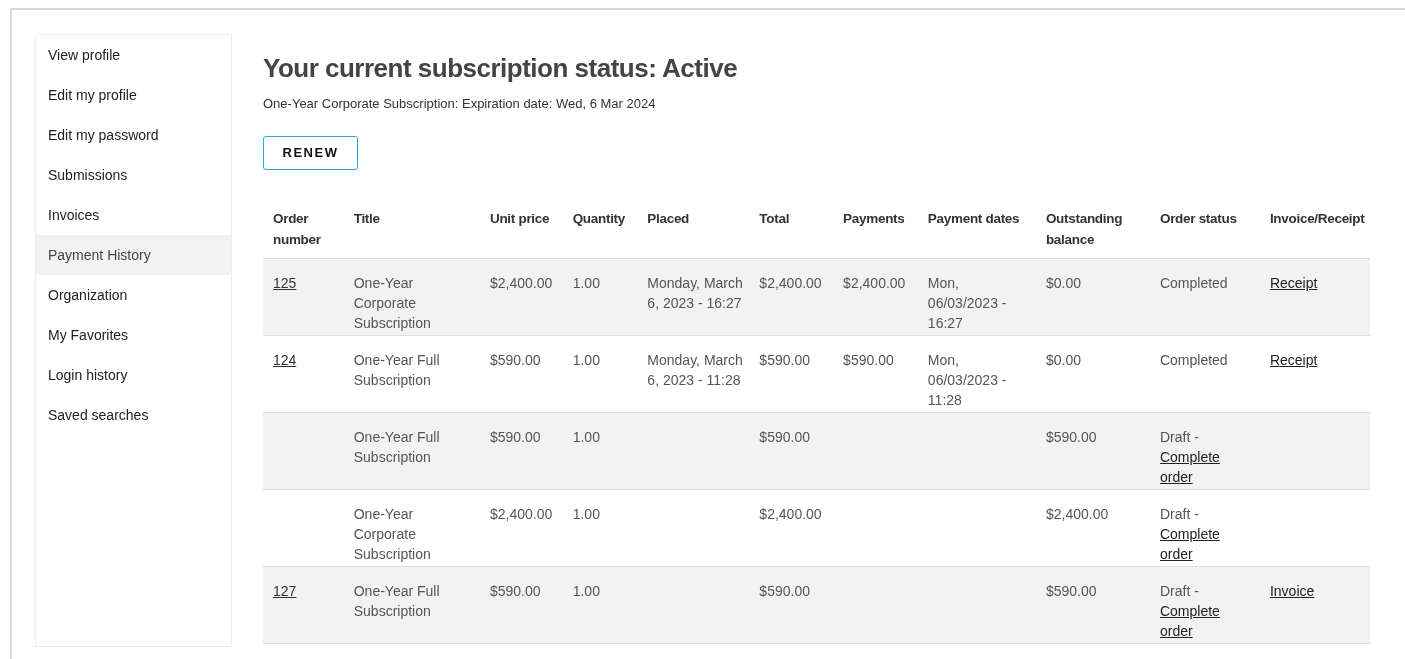 Image resolution: width=1405 pixels, height=659 pixels. I want to click on sidebar-item: View profile, so click(133, 55).